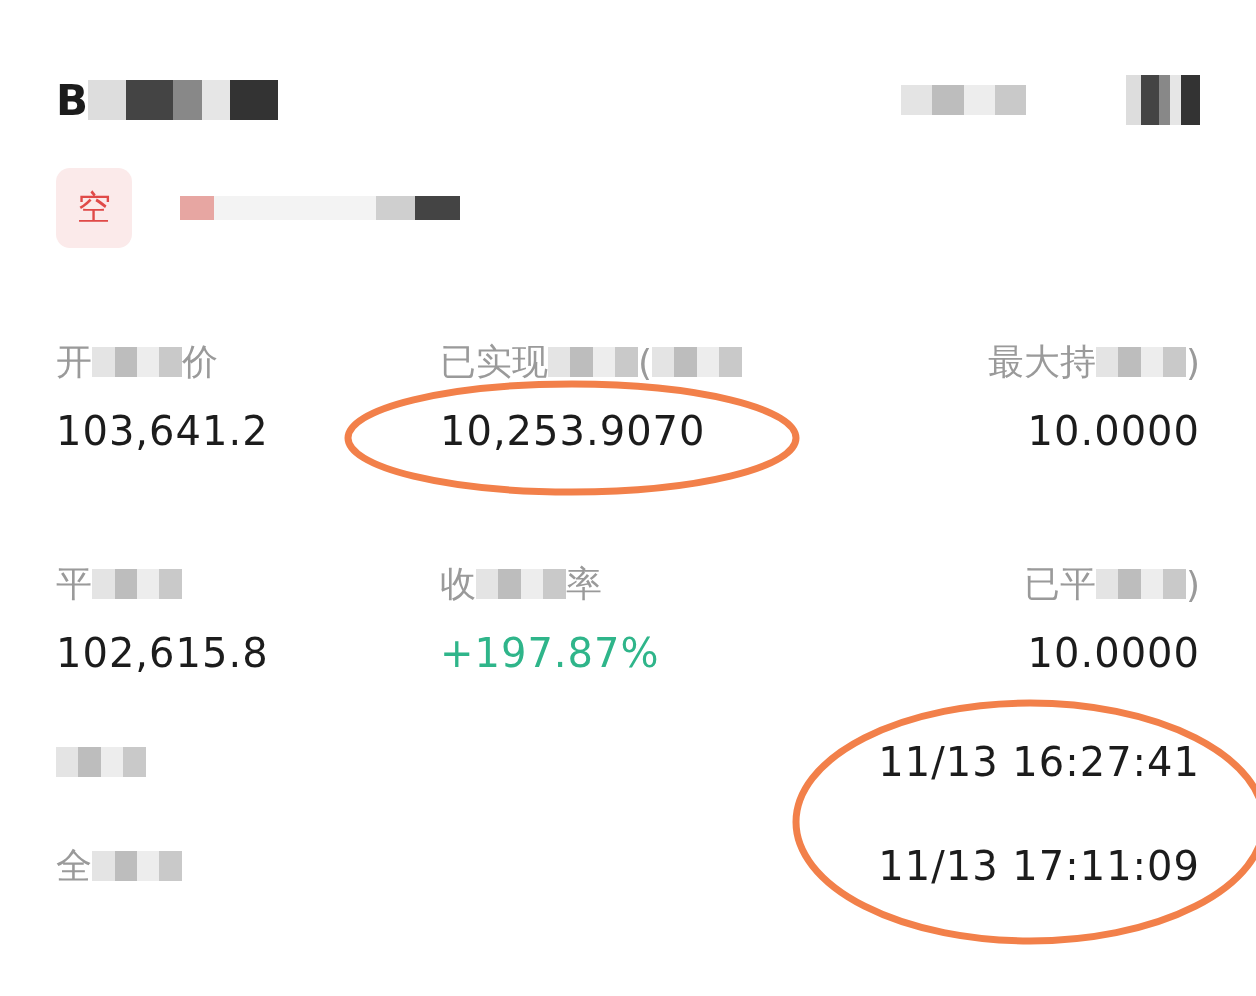 The width and height of the screenshot is (1256, 996). I want to click on stat-label: 开, so click(74, 361).